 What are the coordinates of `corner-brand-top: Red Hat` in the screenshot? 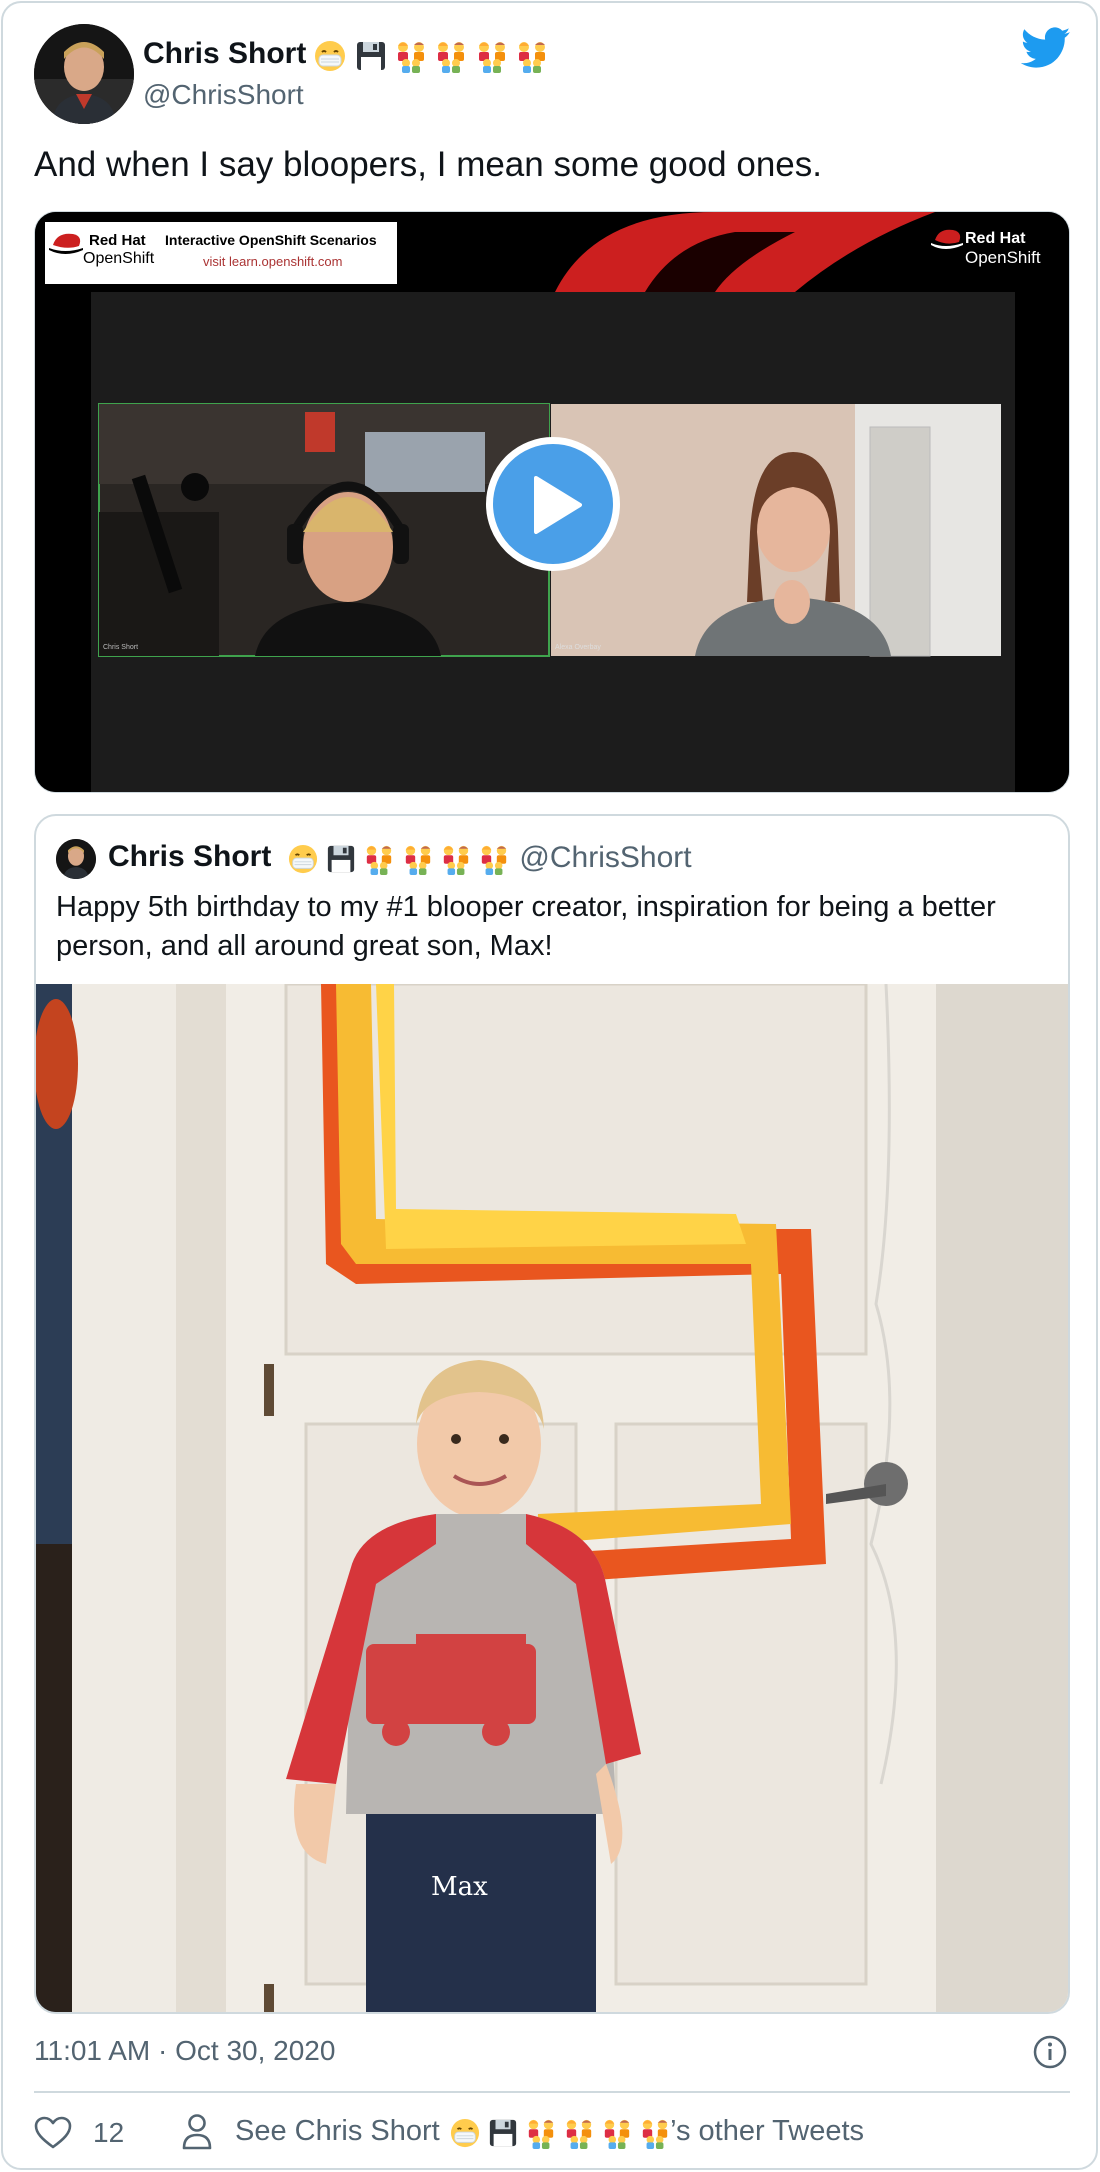 It's located at (995, 238).